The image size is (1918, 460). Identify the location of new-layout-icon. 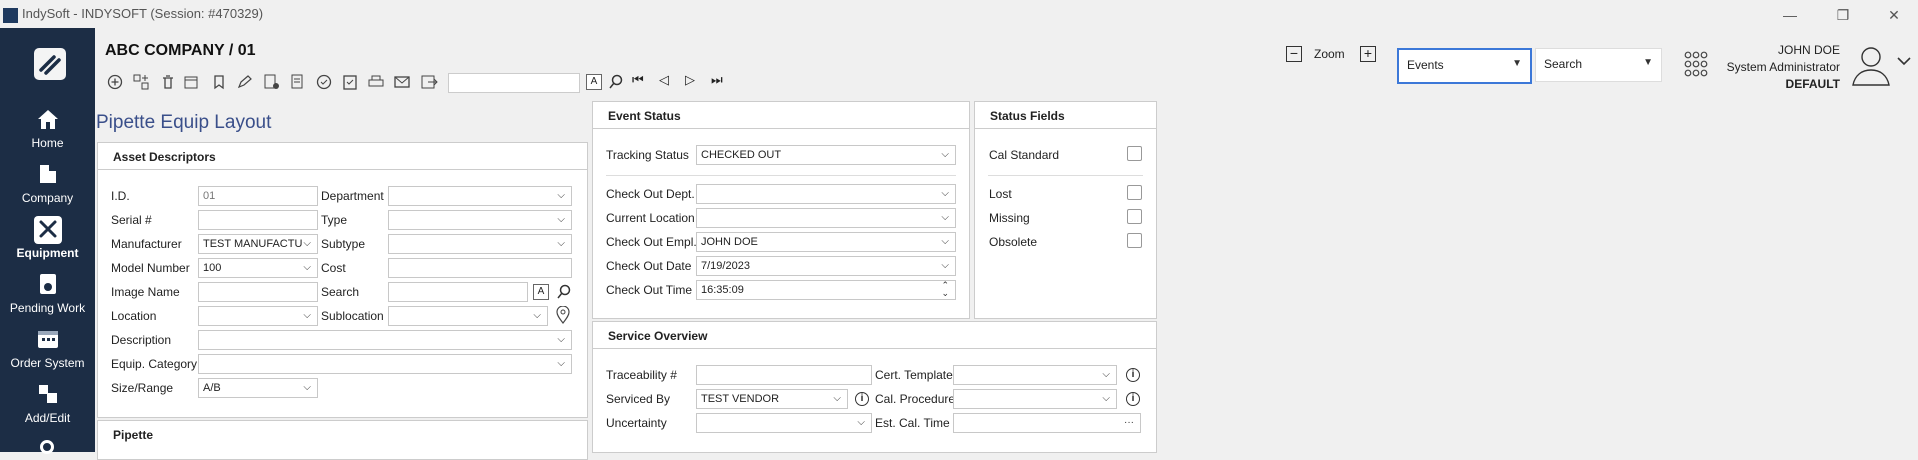
(141, 82).